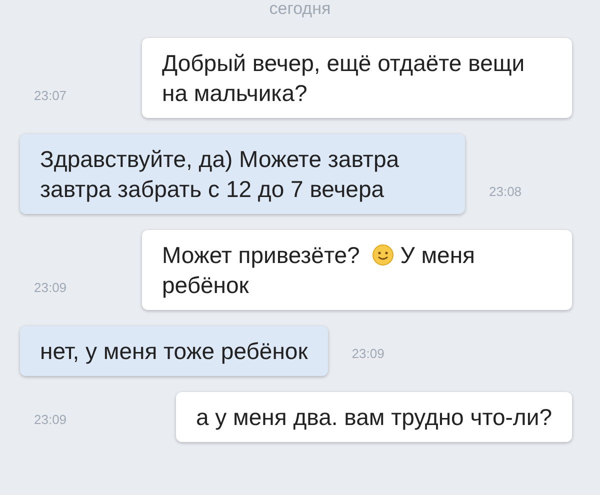  Describe the element at coordinates (374, 417) in the screenshot. I see `message-text: а у меня два. вам трудно что-ли?` at that location.